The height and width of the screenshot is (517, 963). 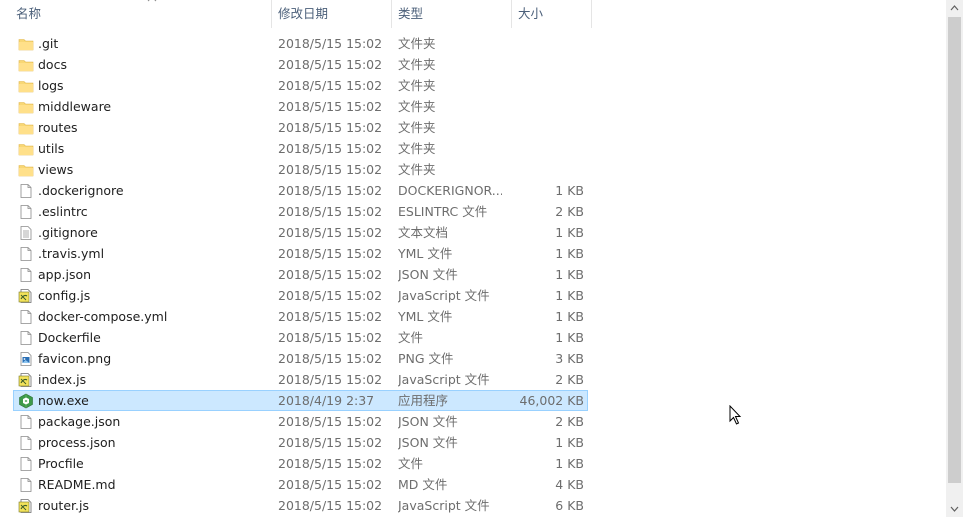 What do you see at coordinates (569, 358) in the screenshot?
I see `file-size: 3 KB` at bounding box center [569, 358].